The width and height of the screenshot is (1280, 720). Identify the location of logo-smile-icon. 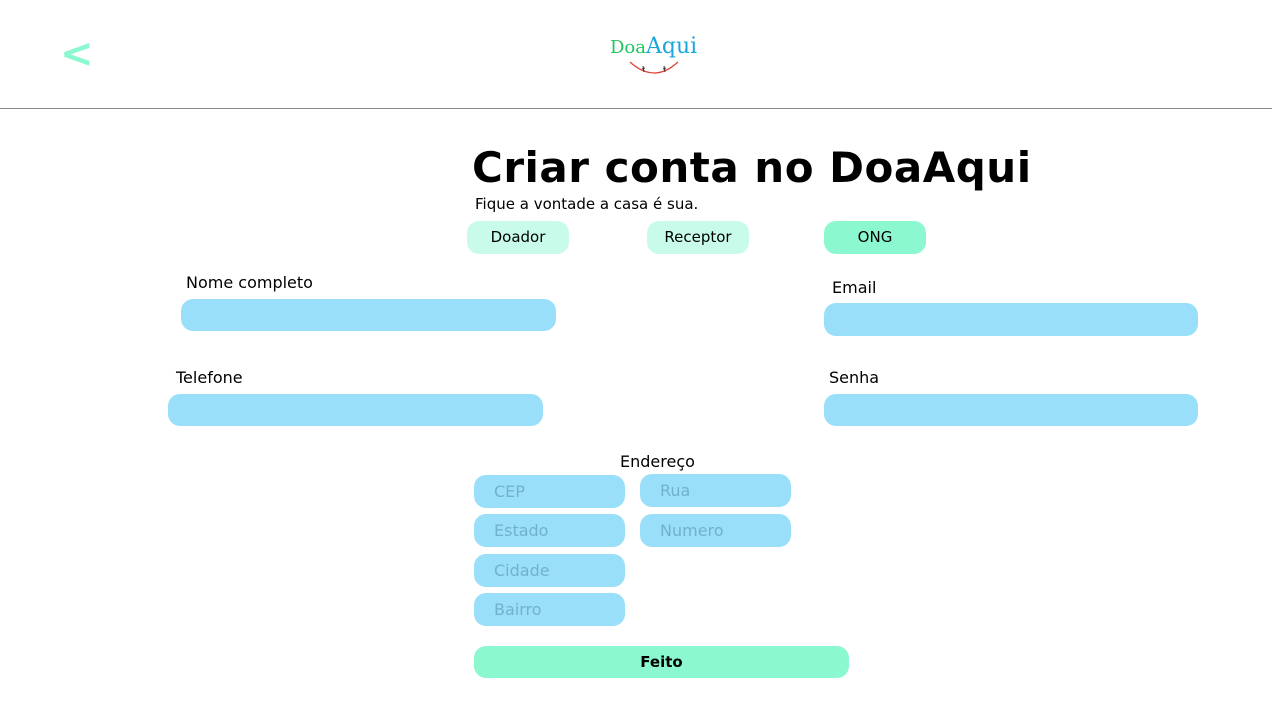
(654, 67).